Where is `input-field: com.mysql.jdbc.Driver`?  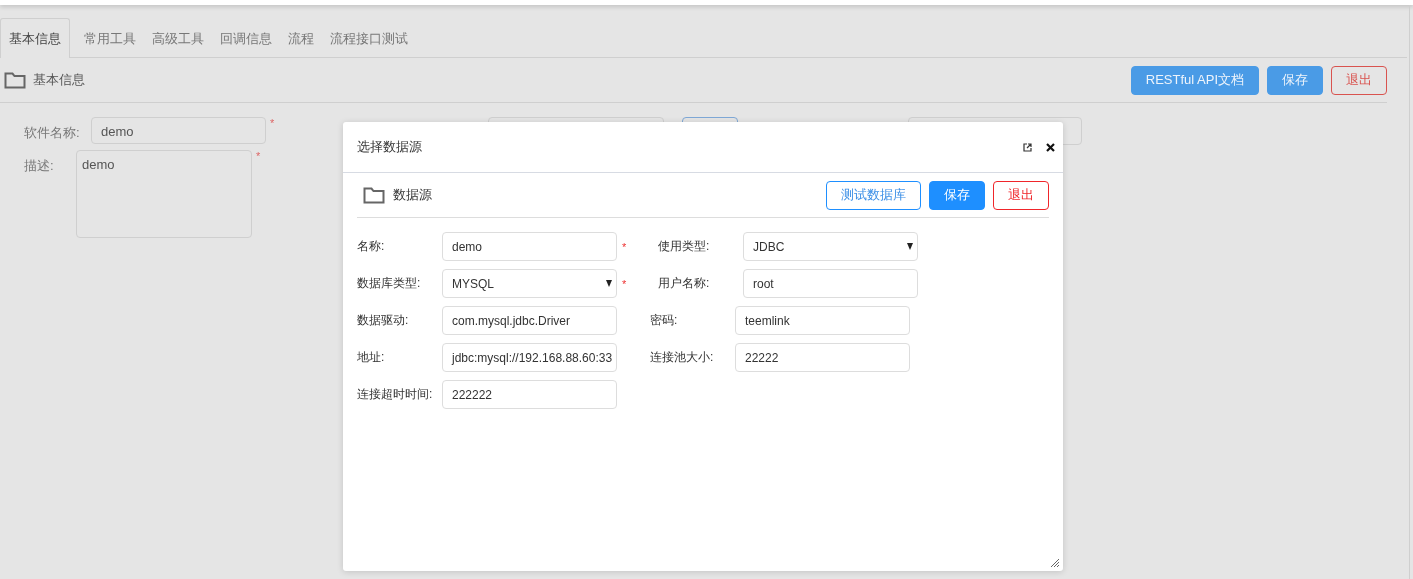 input-field: com.mysql.jdbc.Driver is located at coordinates (529, 320).